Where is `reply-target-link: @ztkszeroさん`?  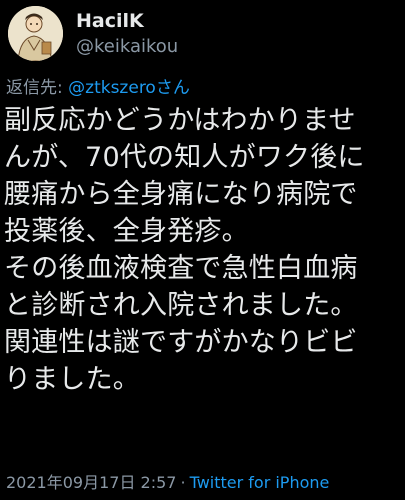 reply-target-link: @ztkszeroさん is located at coordinates (129, 88).